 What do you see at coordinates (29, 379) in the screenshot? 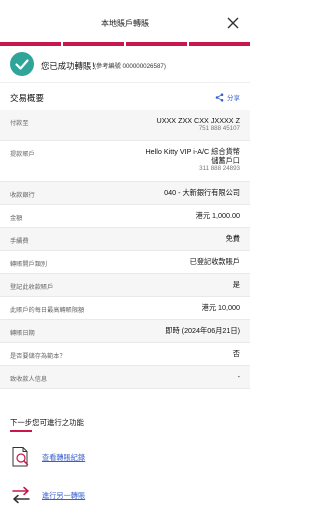
I see `detail-label: 致收款人信息` at bounding box center [29, 379].